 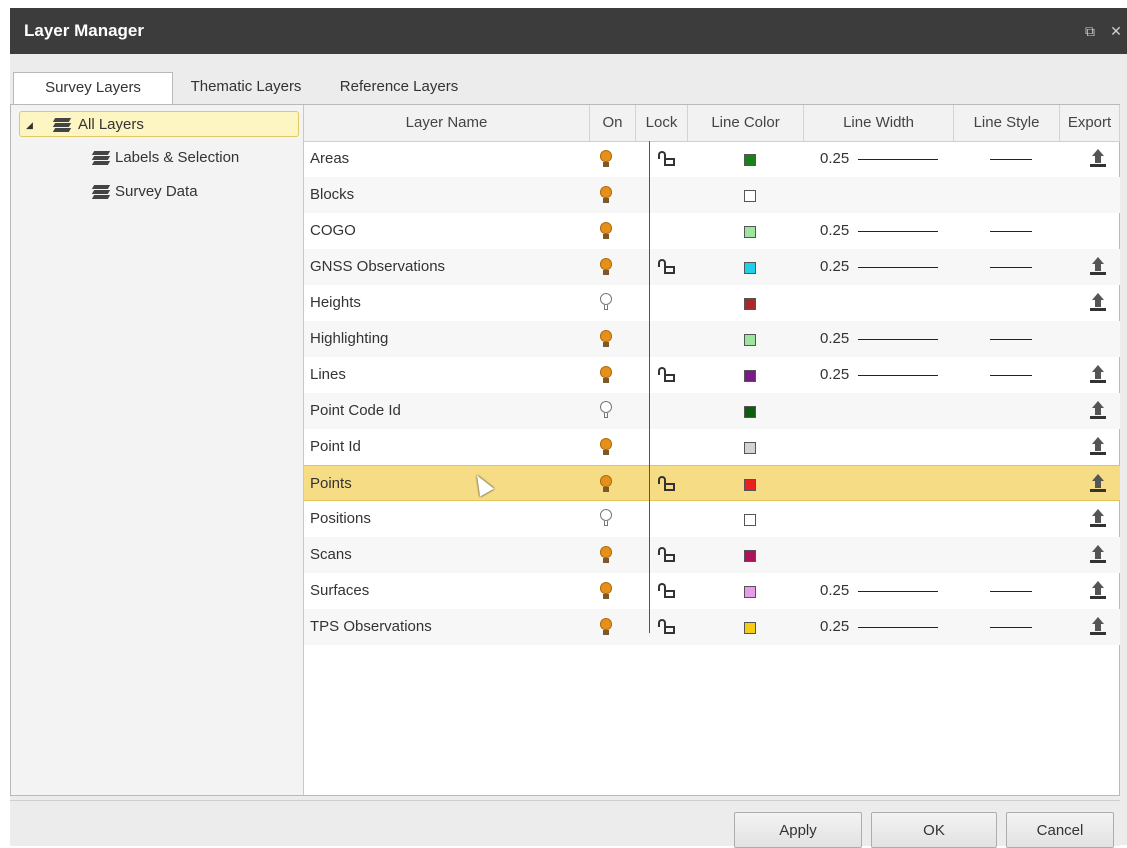 What do you see at coordinates (1090, 31) in the screenshot?
I see `restore-icon: ⧉` at bounding box center [1090, 31].